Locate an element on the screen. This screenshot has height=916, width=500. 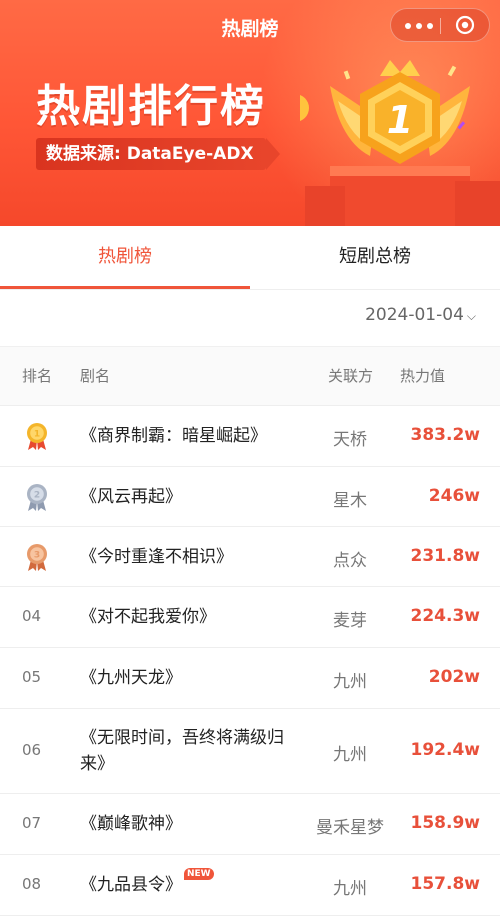
close-target-icon is located at coordinates (465, 25).